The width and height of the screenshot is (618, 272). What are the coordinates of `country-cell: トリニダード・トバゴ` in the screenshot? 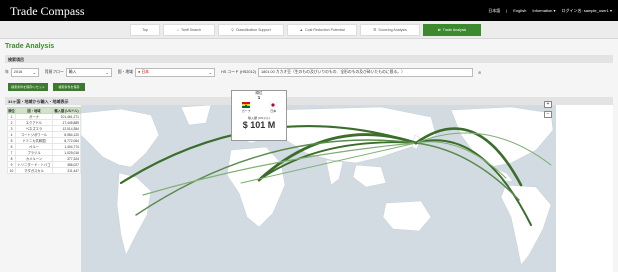 It's located at (34, 164).